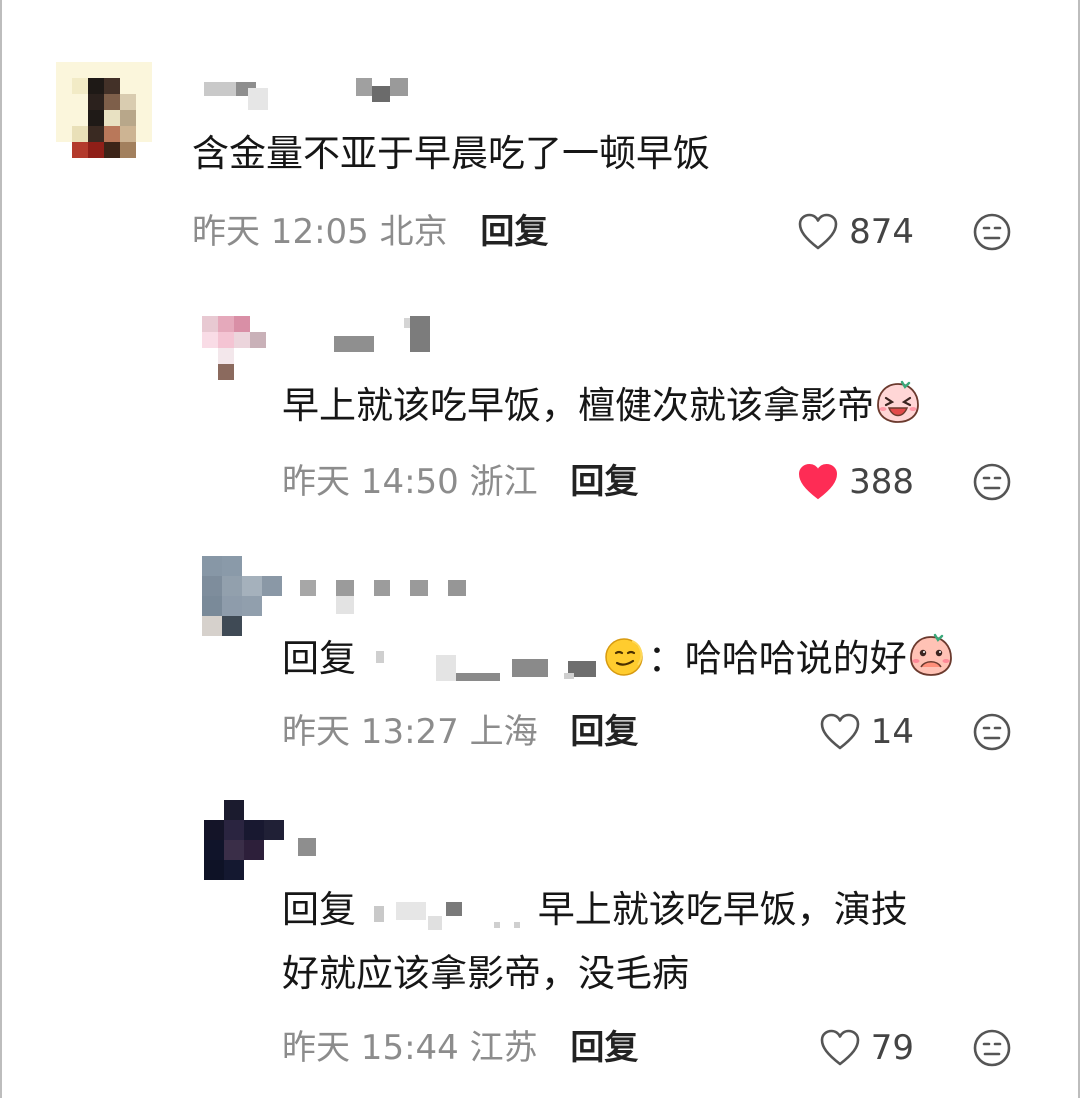  I want to click on comment-text-line2: 好就应该拿影帝，没毛病, so click(485, 973).